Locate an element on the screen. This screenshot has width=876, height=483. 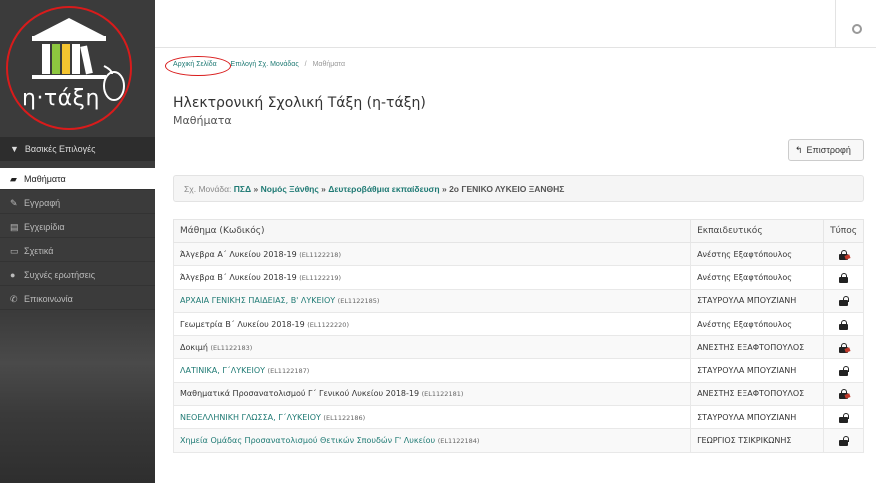
breadcrumb-school: Επιλογή Σχ. Μονάδας is located at coordinates (265, 64).